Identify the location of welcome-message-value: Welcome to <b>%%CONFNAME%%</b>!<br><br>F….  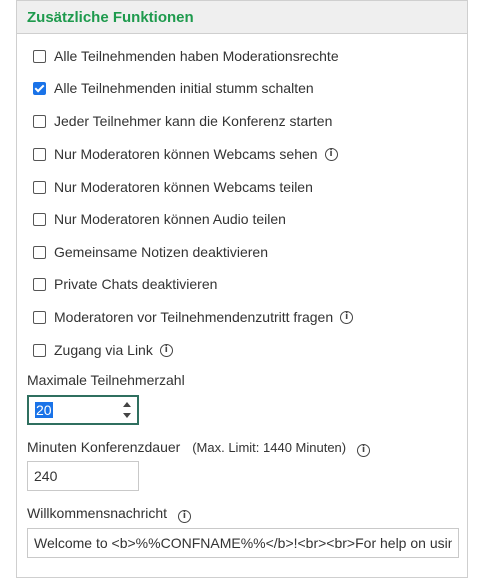
(243, 543).